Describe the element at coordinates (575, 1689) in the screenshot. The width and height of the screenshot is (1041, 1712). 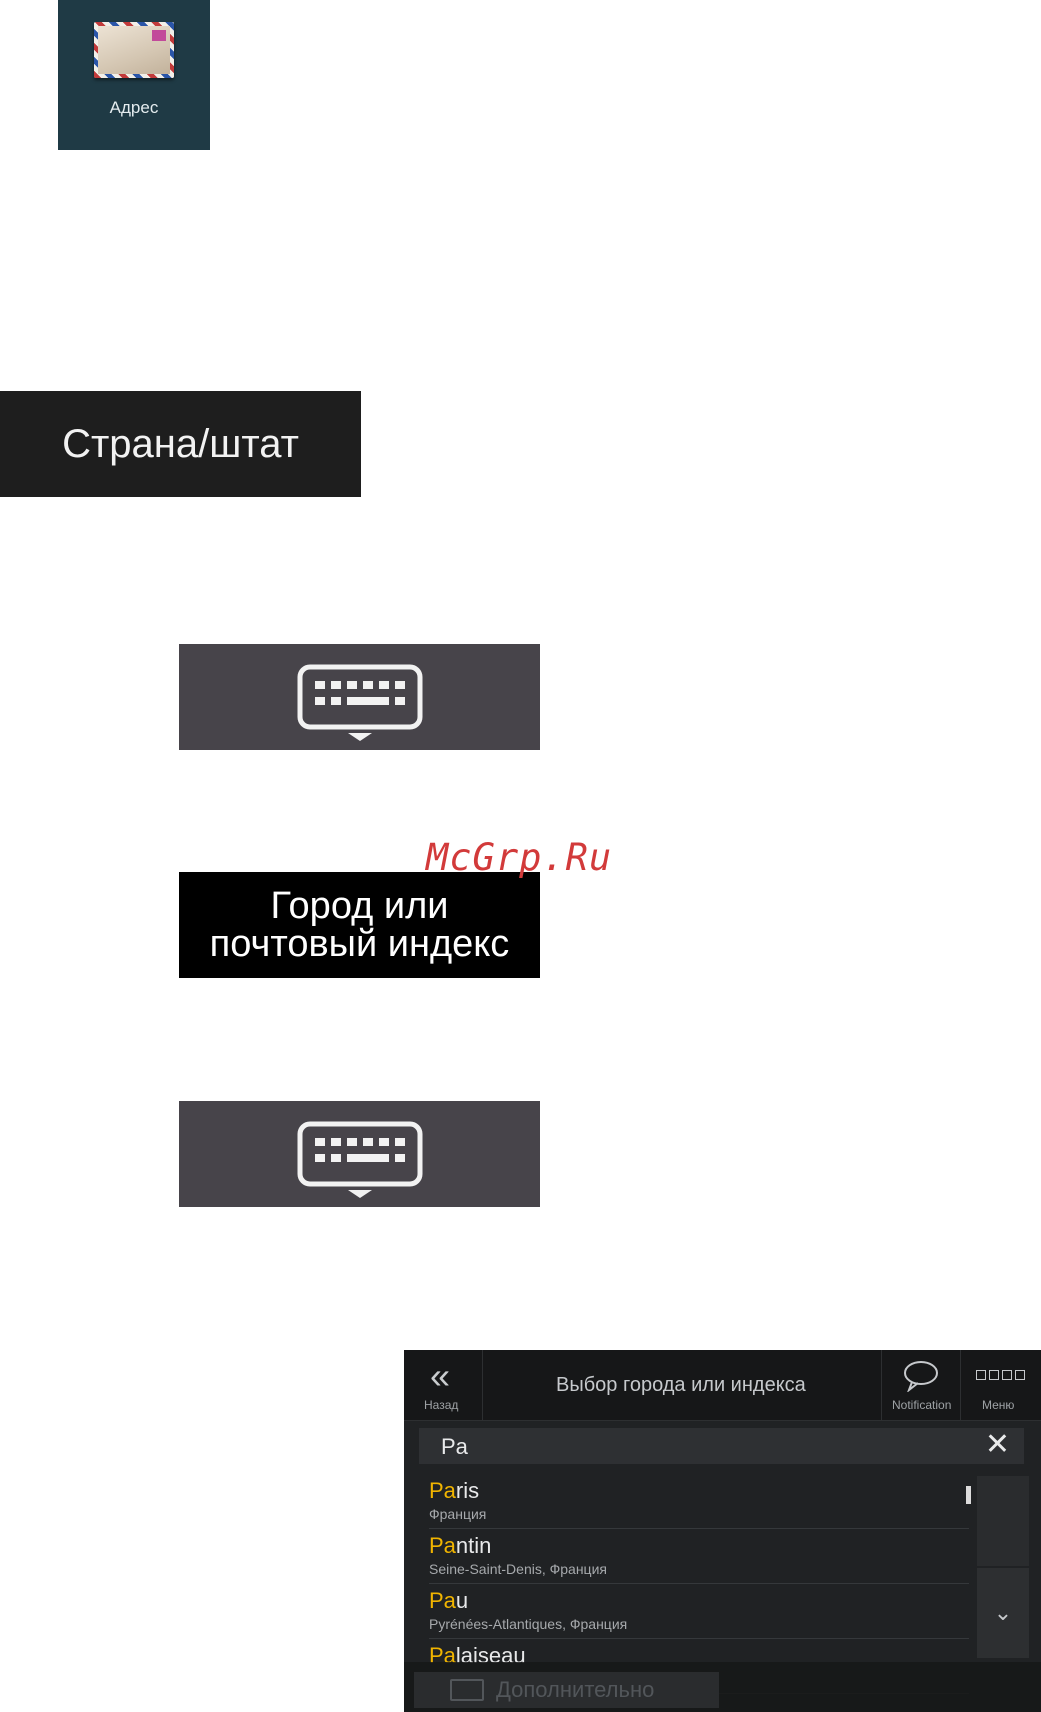
I see `more-label: Дополнительно` at that location.